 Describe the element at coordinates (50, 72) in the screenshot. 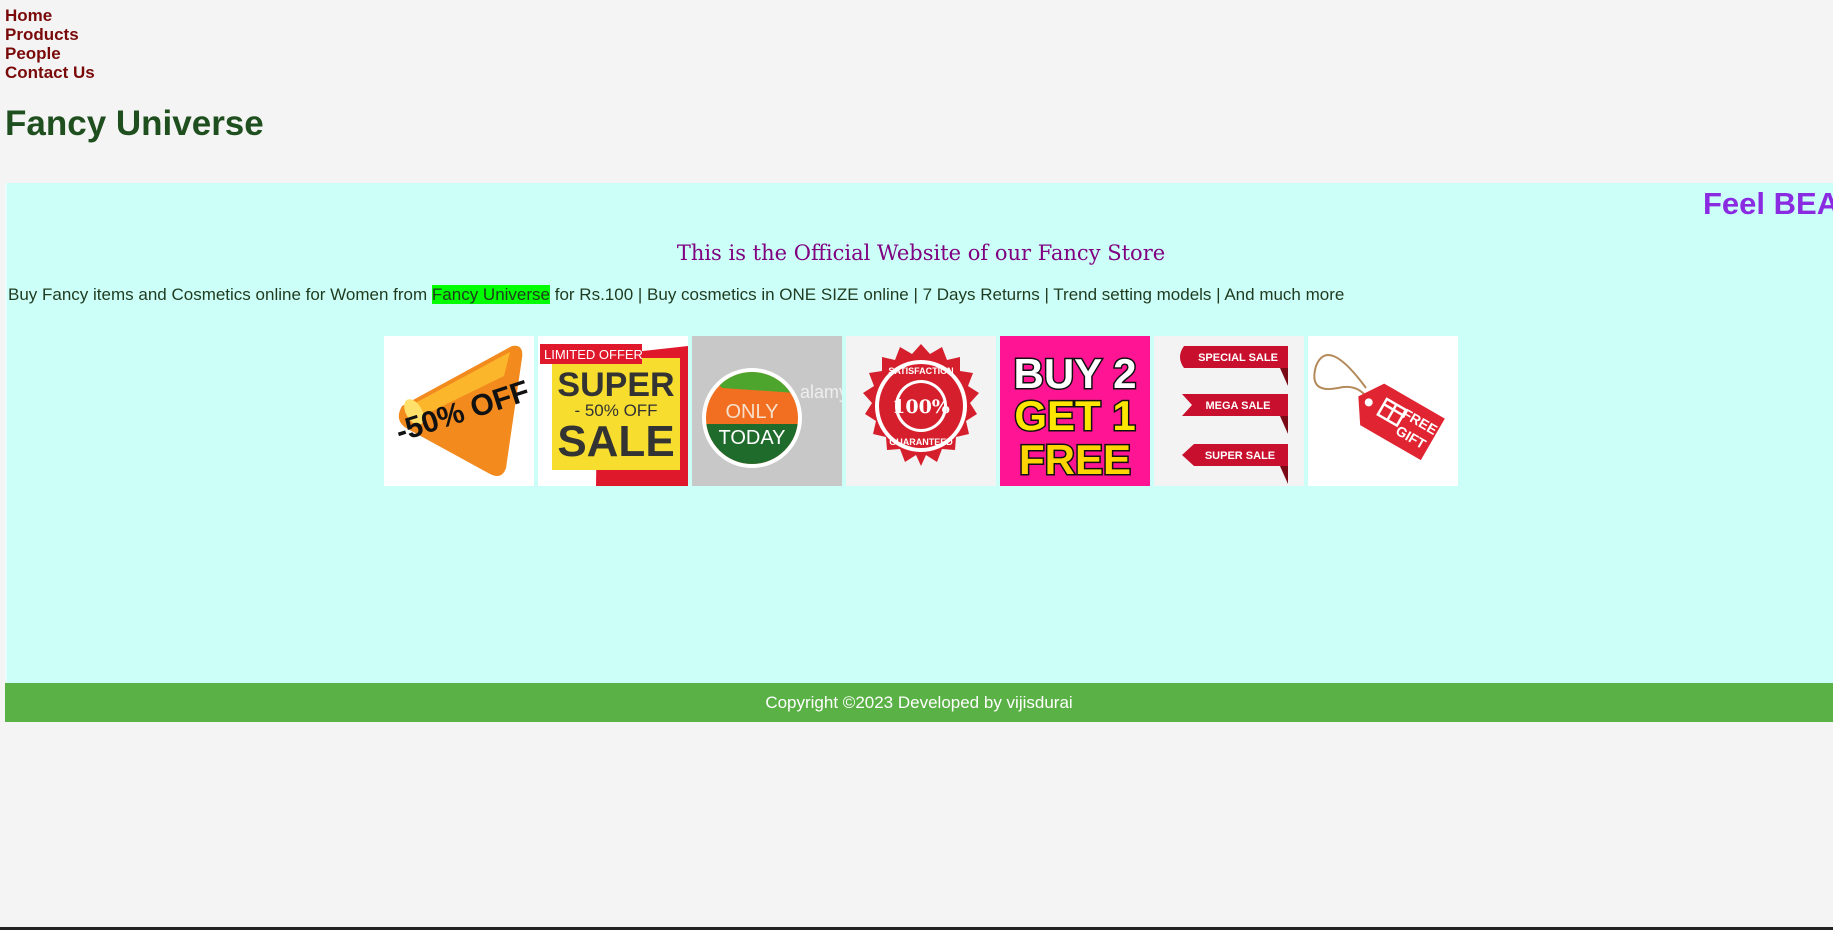

I see `nav-link-contact-us: Contact Us` at that location.